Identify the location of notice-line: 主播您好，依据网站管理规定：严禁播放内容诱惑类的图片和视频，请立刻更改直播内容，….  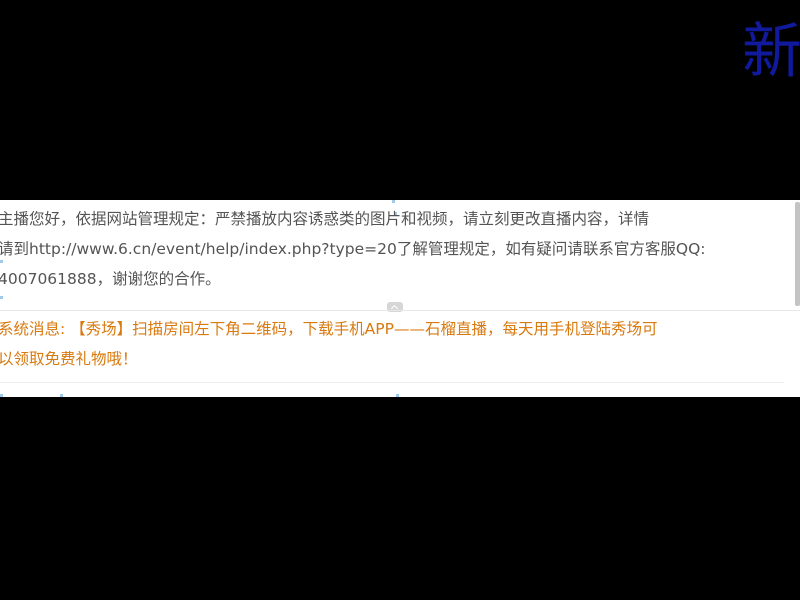
(325, 219).